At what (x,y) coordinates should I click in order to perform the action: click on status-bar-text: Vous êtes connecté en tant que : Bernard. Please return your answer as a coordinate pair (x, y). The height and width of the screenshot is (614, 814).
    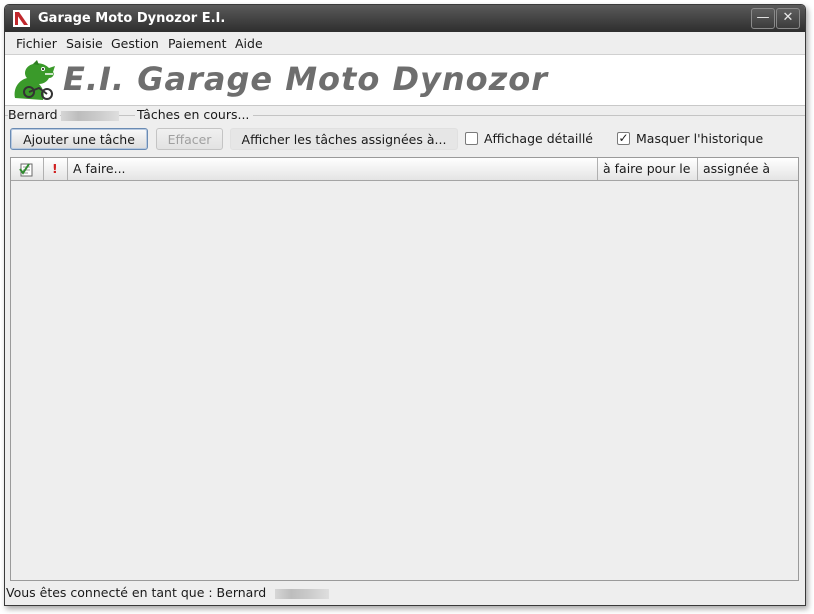
    Looking at the image, I should click on (136, 592).